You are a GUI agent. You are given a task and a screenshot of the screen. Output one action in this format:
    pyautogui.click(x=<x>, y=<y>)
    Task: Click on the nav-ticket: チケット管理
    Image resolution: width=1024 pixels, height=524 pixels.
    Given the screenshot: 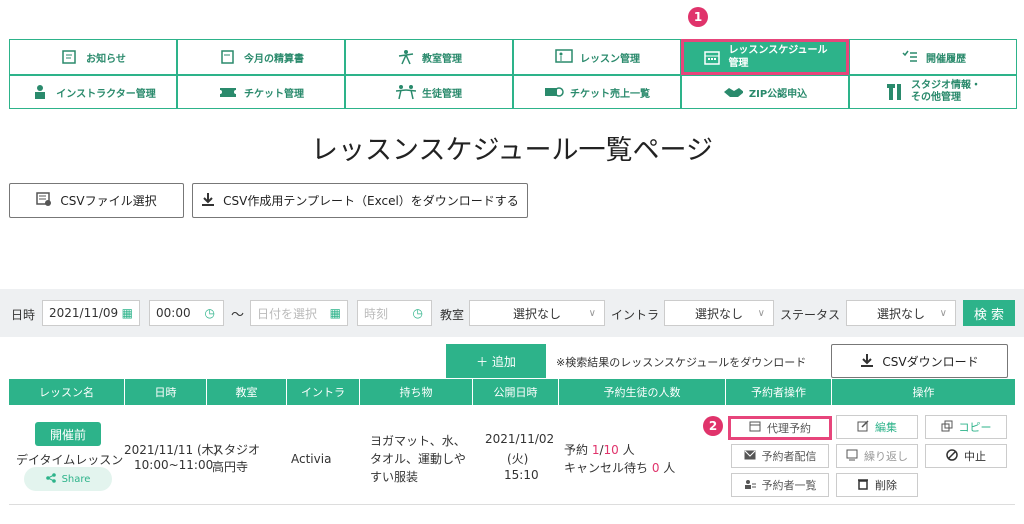 What is the action you would take?
    pyautogui.click(x=261, y=92)
    